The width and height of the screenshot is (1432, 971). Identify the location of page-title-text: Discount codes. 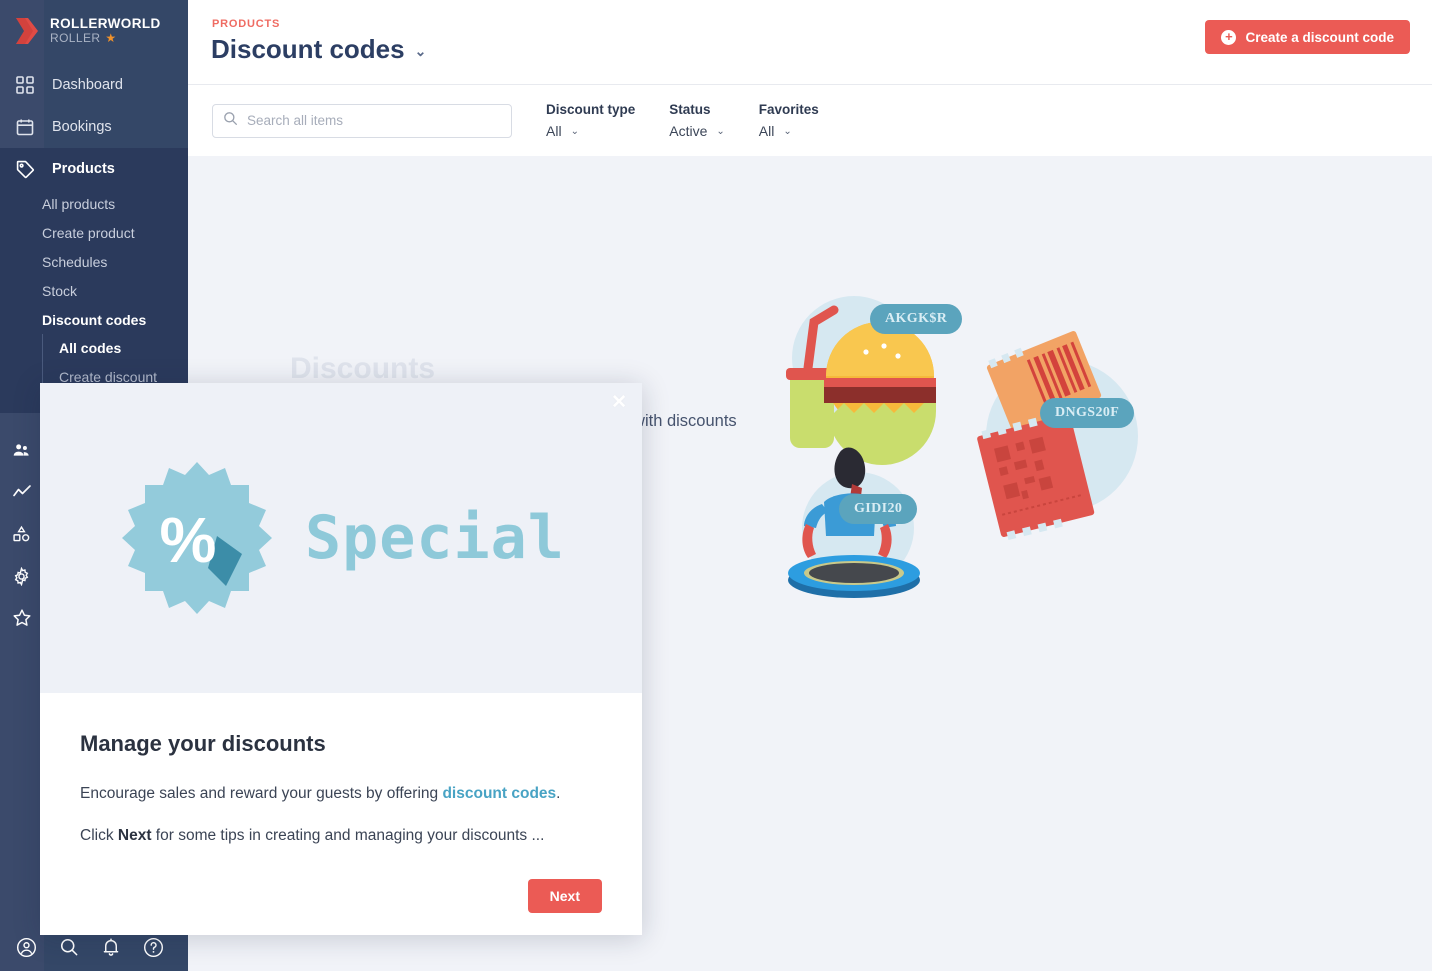
(308, 49).